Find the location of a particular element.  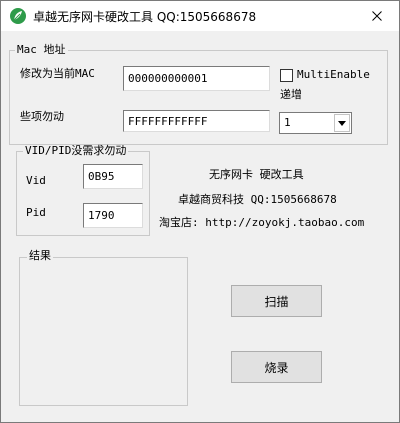

app-leaf-icon is located at coordinates (18, 16).